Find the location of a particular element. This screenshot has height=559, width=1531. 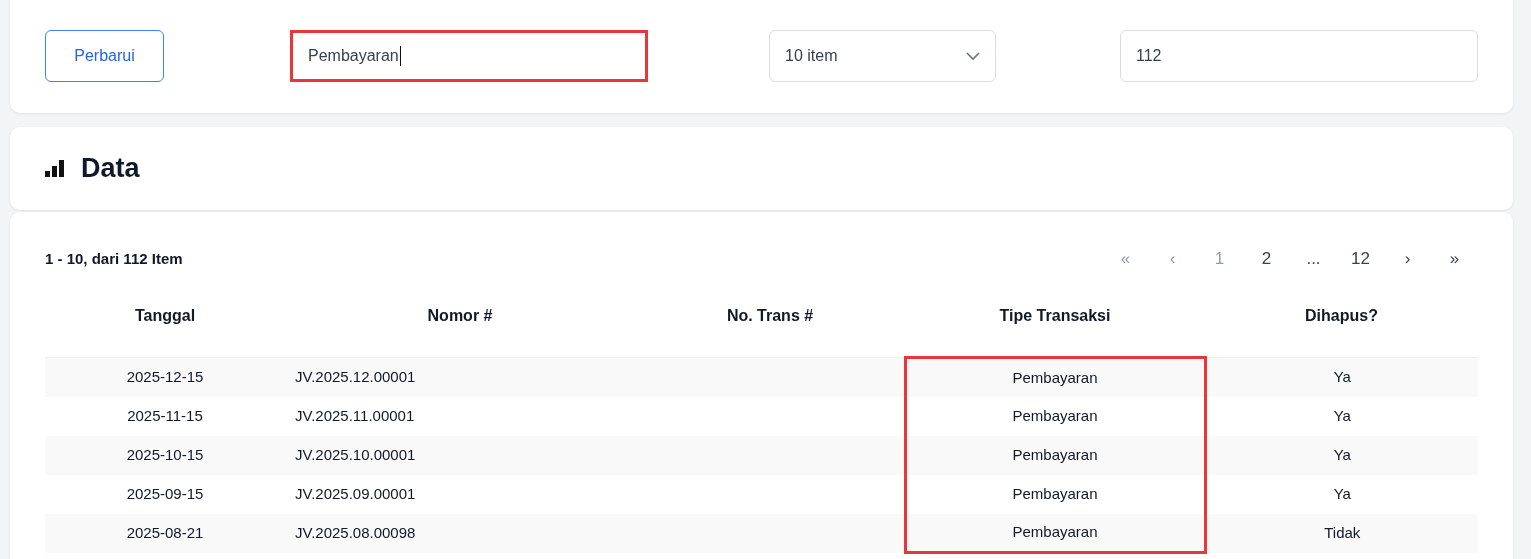

table-cell: 2025-09-15 is located at coordinates (165, 494).